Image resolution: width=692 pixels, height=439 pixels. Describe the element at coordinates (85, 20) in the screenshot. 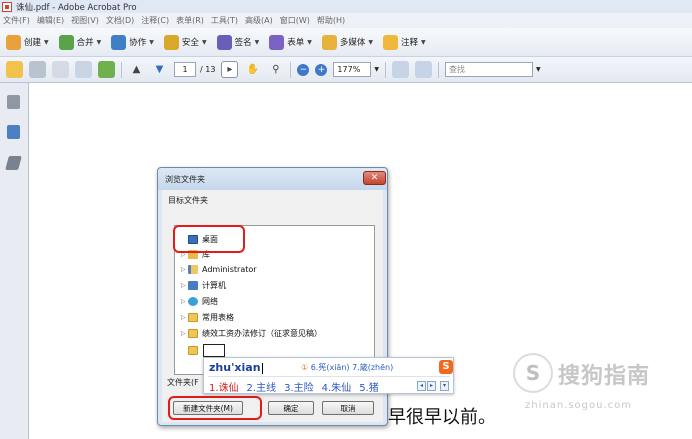

I see `menu-view: 视图(V)` at that location.